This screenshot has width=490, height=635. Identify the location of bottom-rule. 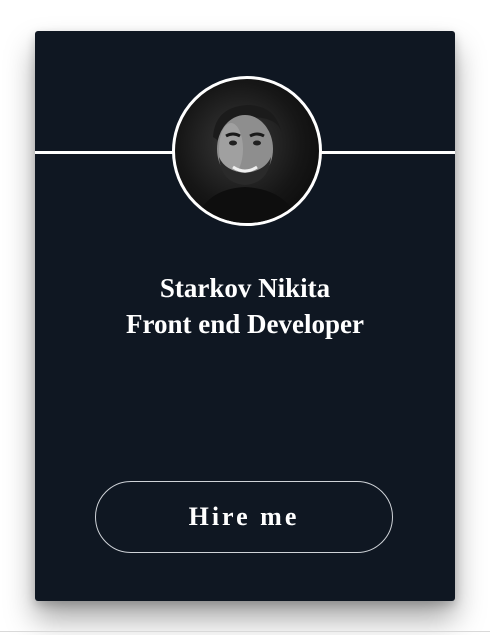
(245, 631).